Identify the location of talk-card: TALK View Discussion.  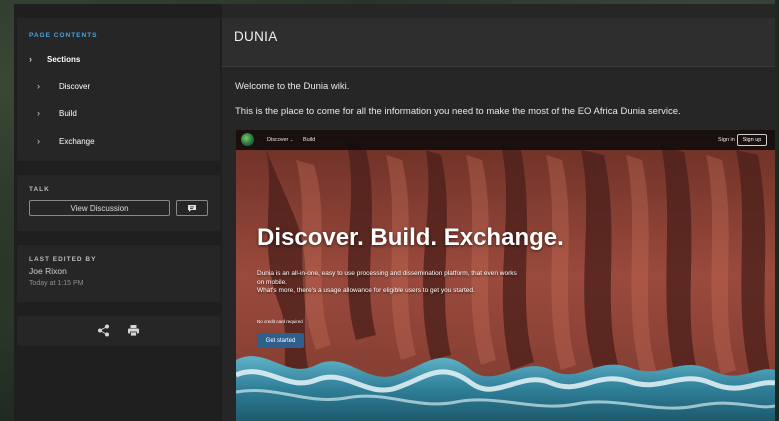
(118, 203).